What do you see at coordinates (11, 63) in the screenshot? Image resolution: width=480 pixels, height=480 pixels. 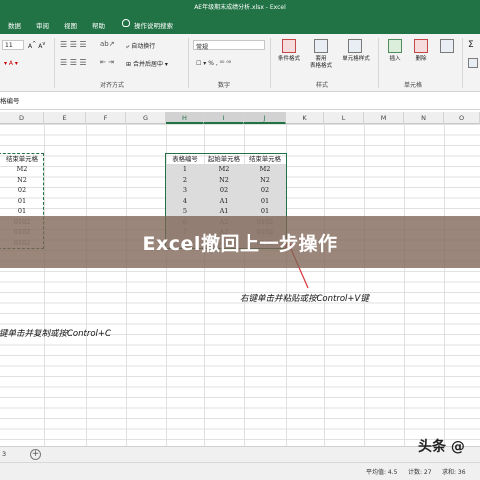 I see `font-color-icon: ▾ A ▾` at bounding box center [11, 63].